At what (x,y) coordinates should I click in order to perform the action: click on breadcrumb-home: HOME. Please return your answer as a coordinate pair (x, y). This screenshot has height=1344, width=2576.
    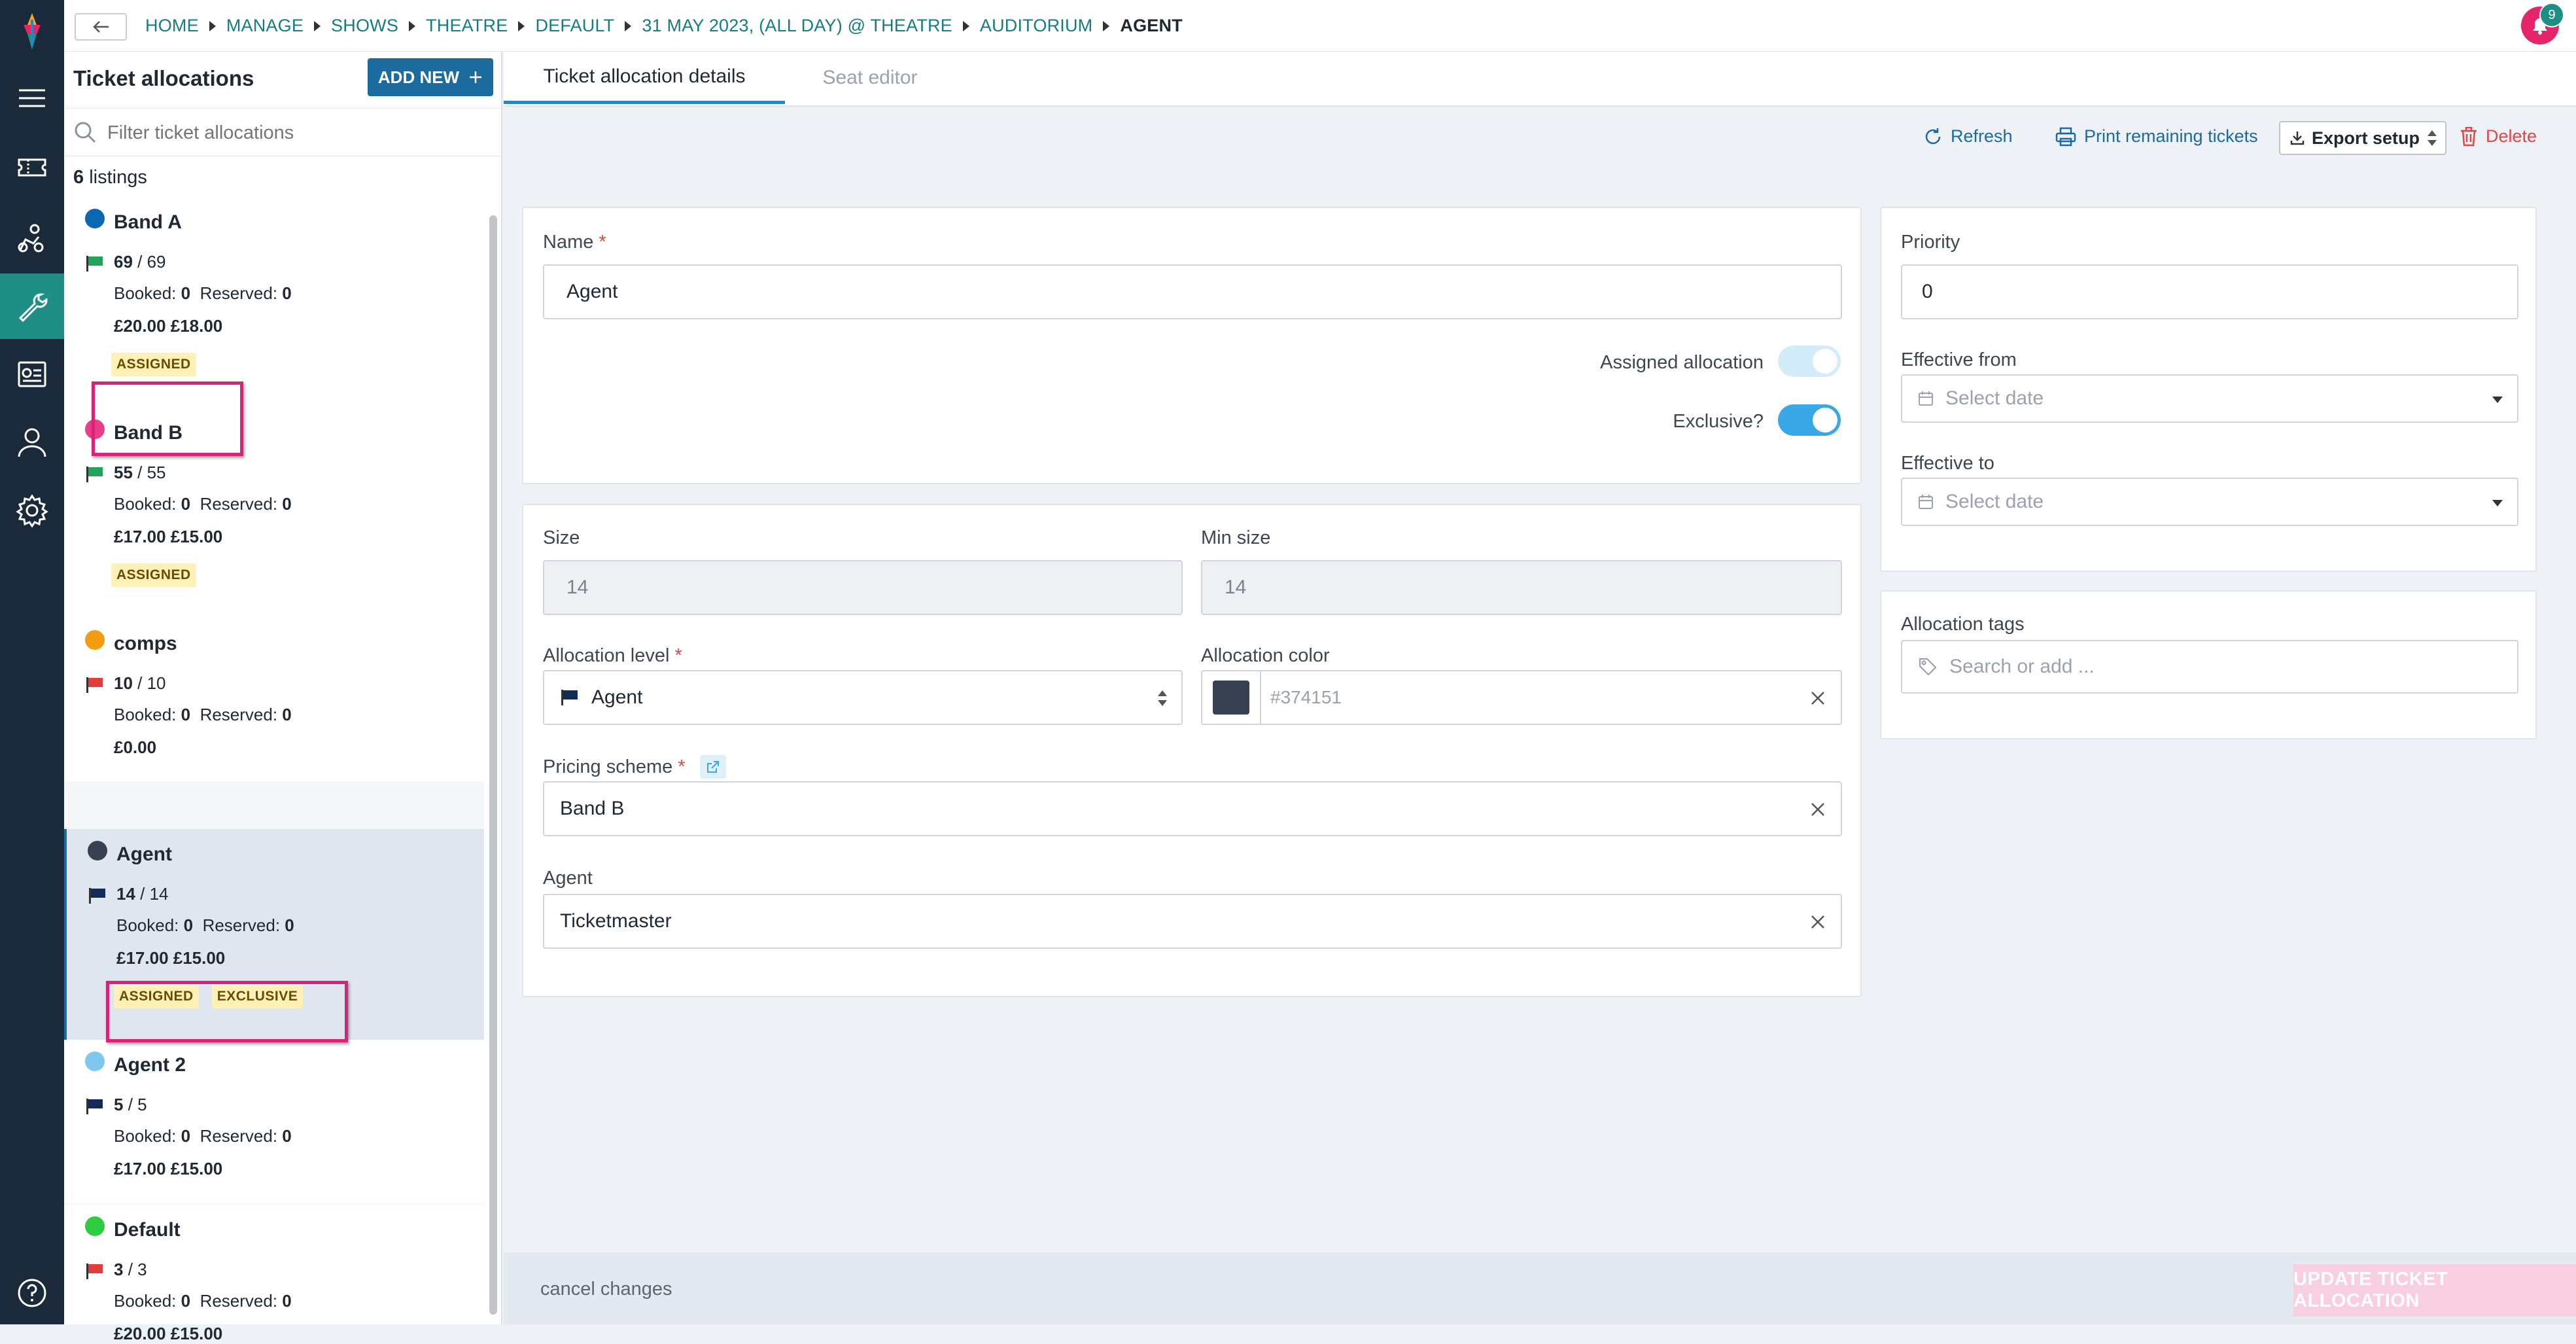
    Looking at the image, I should click on (172, 26).